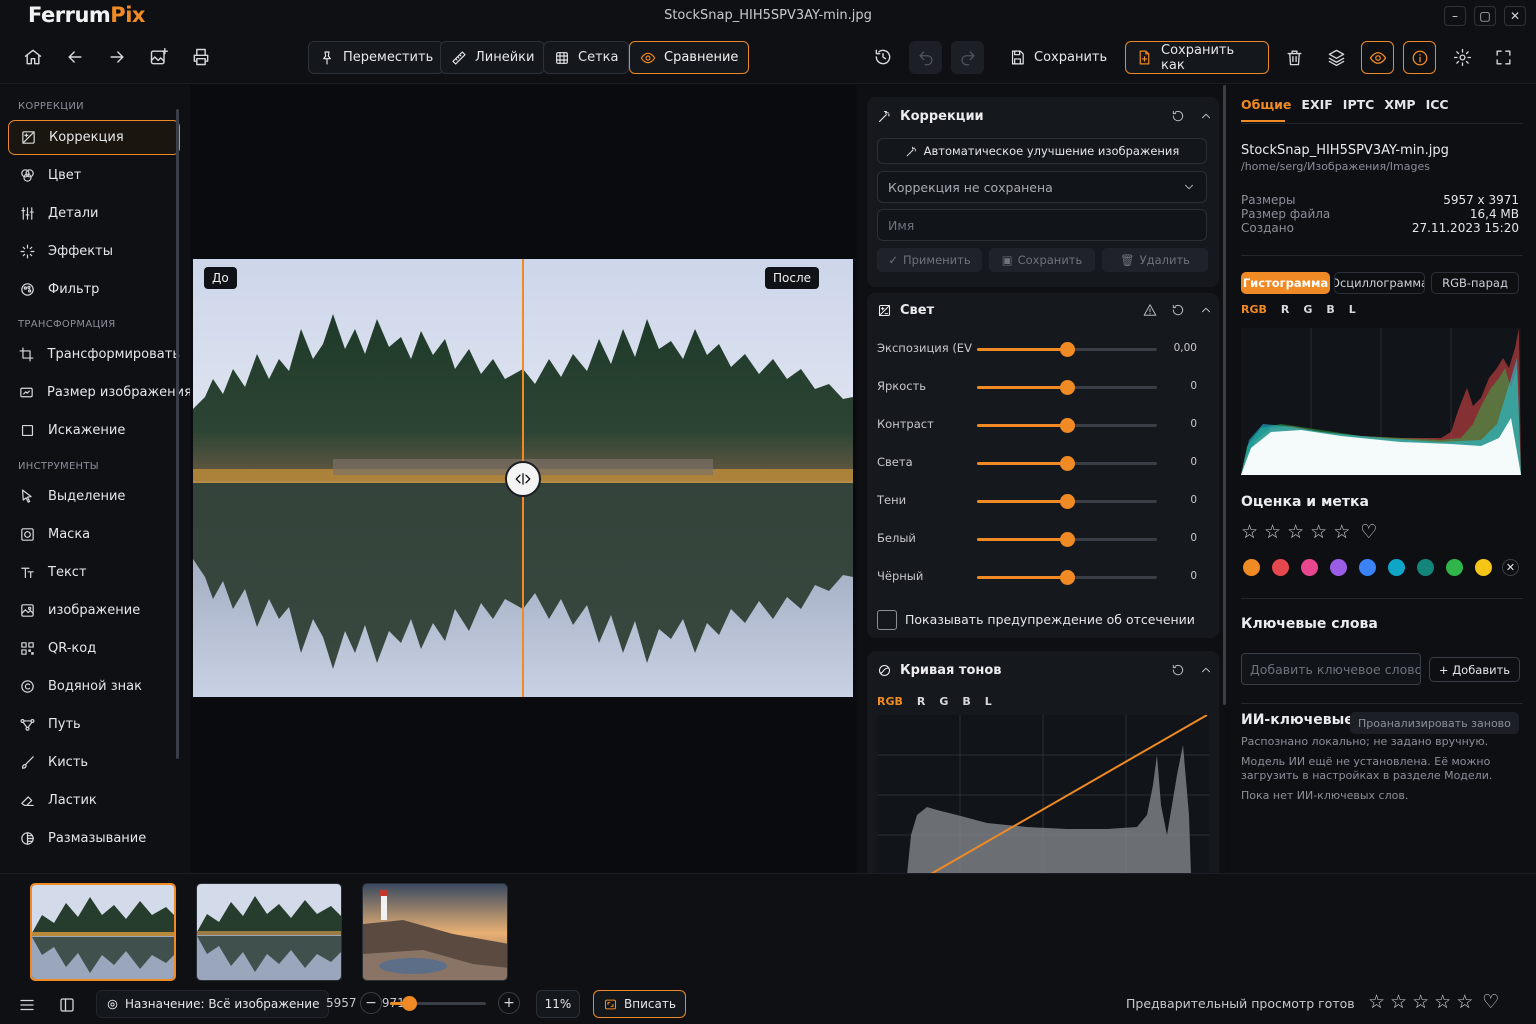  I want to click on keyword-input: Добавить ключевое слово, so click(1331, 669).